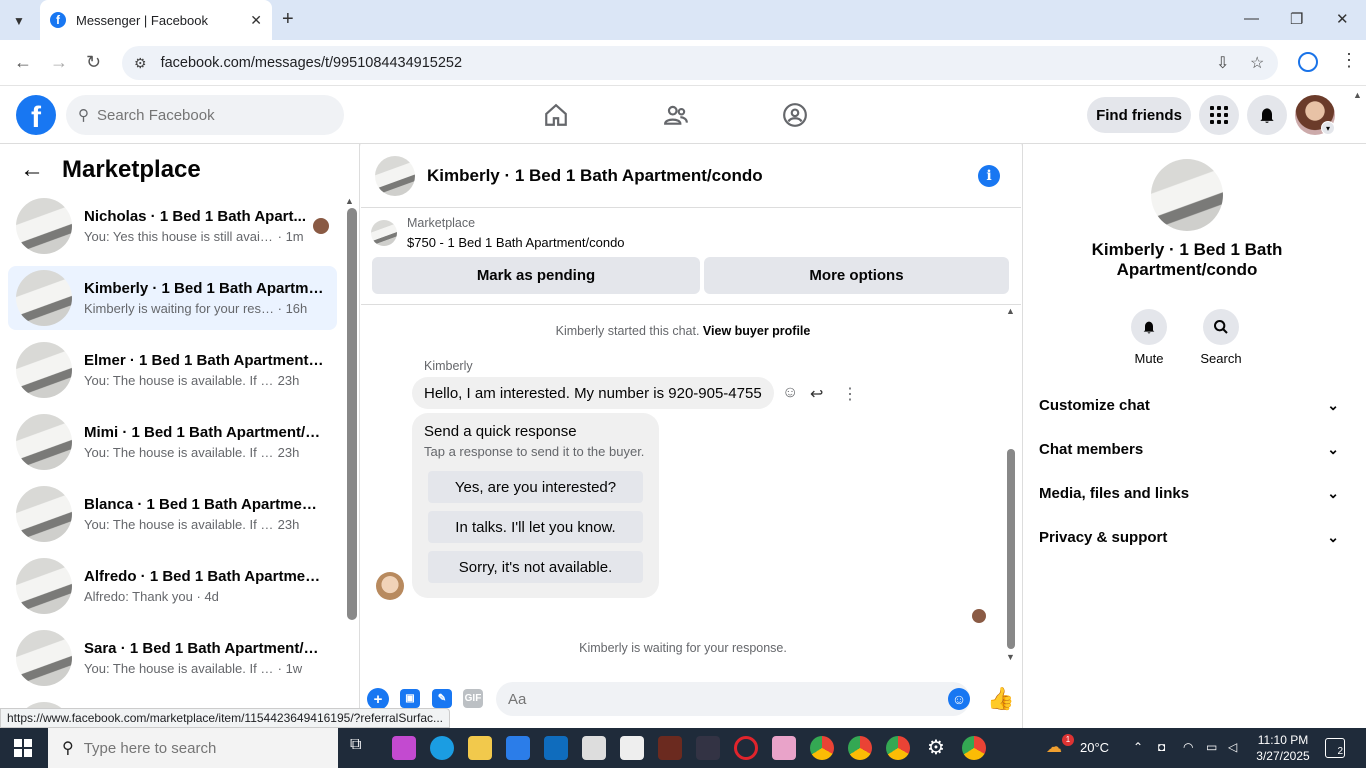 This screenshot has width=1366, height=768. I want to click on quick-reply-button: Yes, are you interested?, so click(535, 487).